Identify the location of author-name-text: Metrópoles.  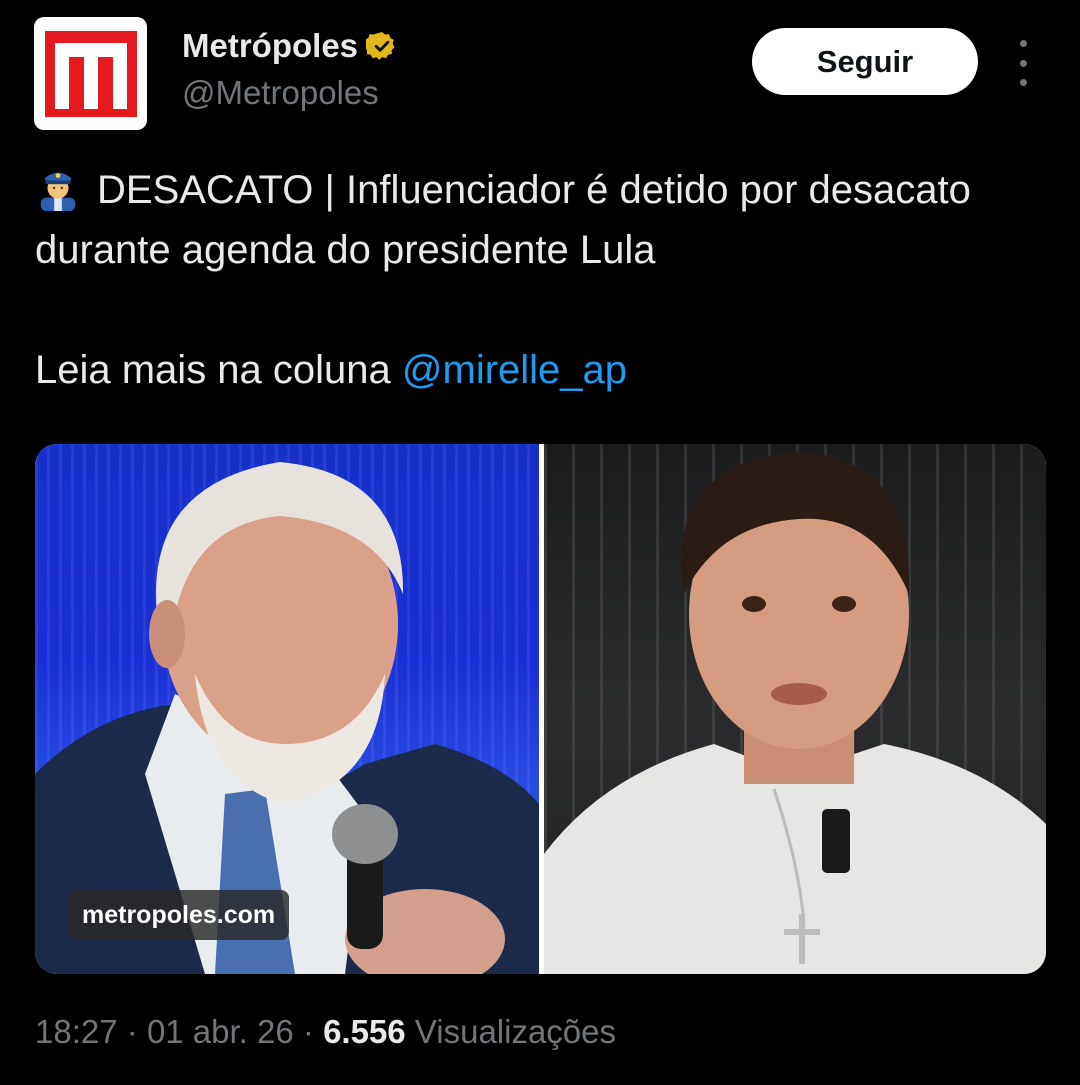
(270, 45).